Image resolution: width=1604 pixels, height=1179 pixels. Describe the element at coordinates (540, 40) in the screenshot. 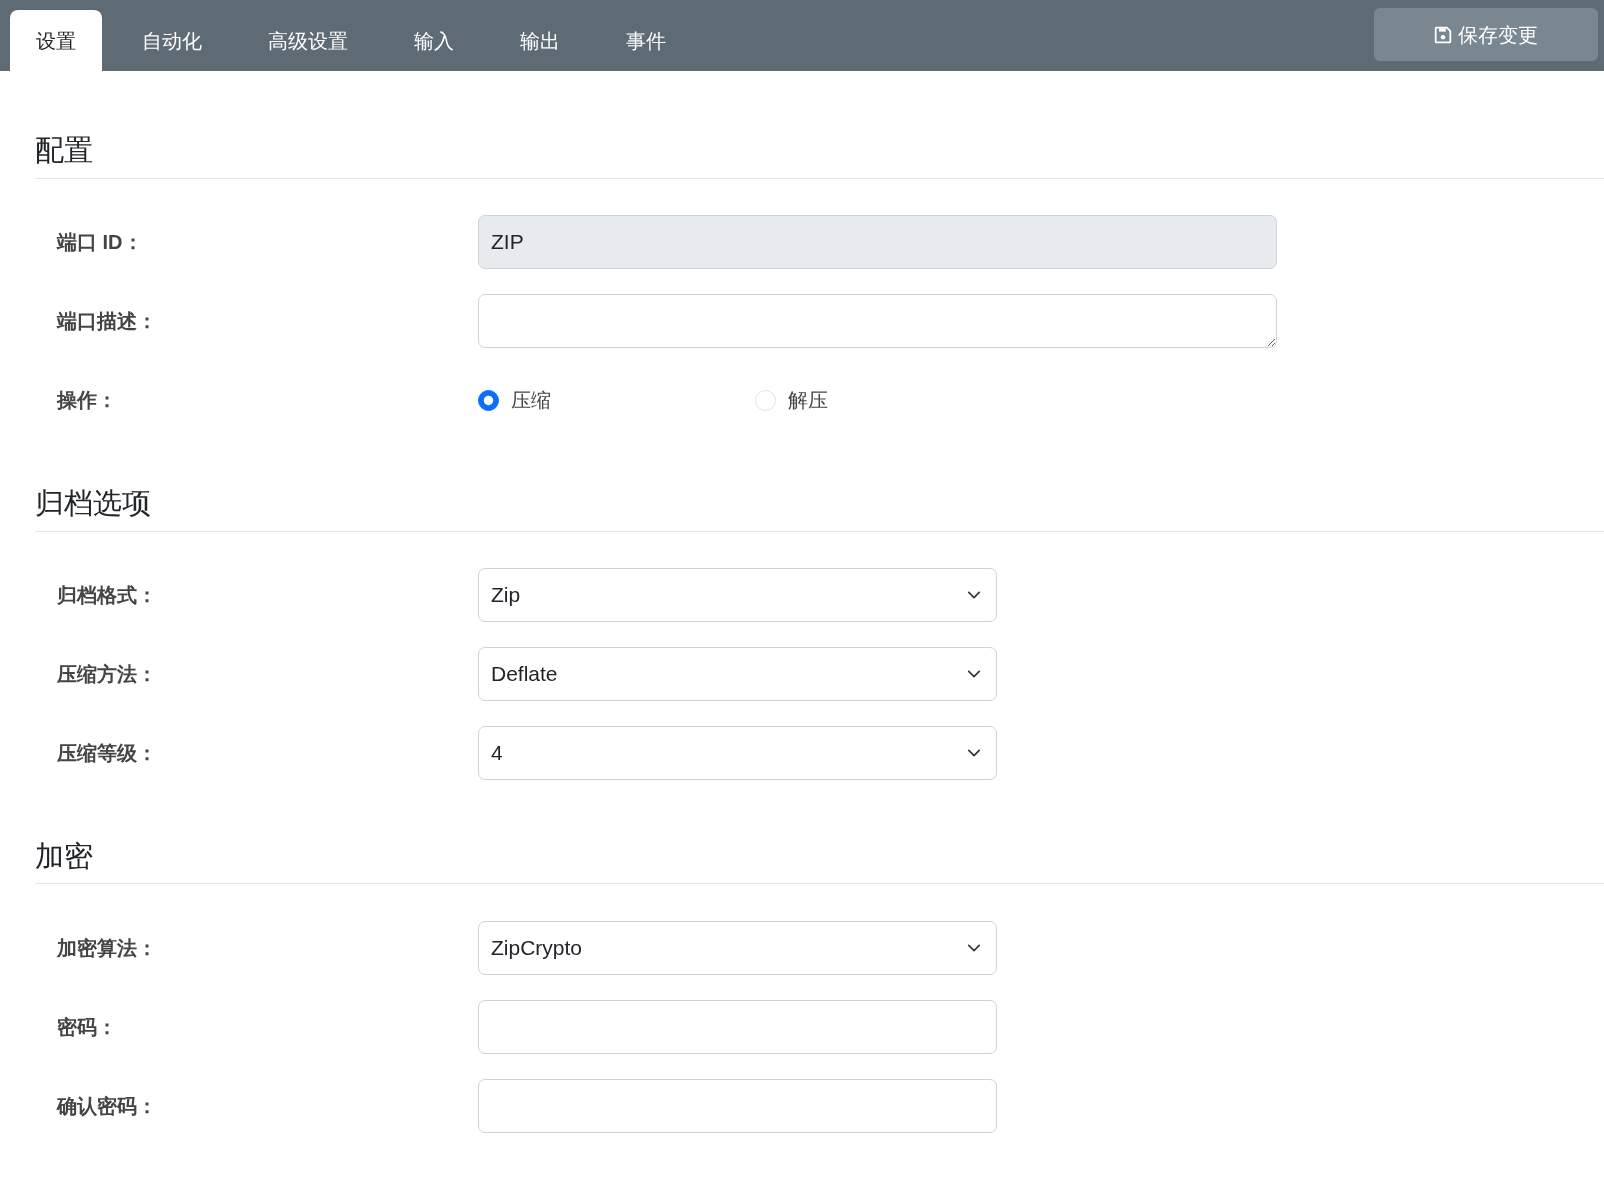

I see `tab: 输出` at that location.